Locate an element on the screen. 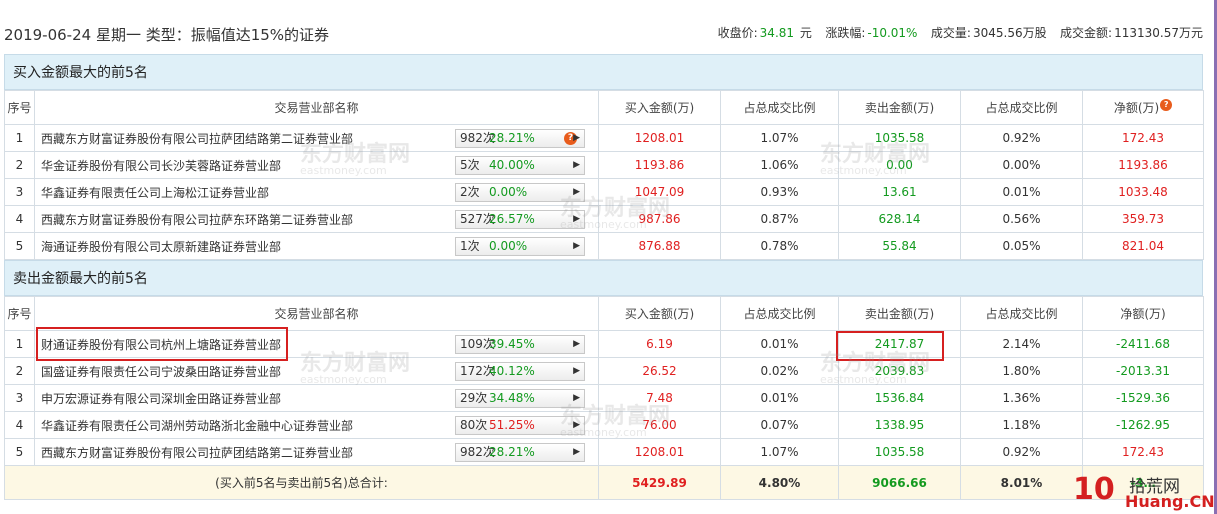 Image resolution: width=1217 pixels, height=514 pixels. buy-pct: 0.07% is located at coordinates (779, 425).